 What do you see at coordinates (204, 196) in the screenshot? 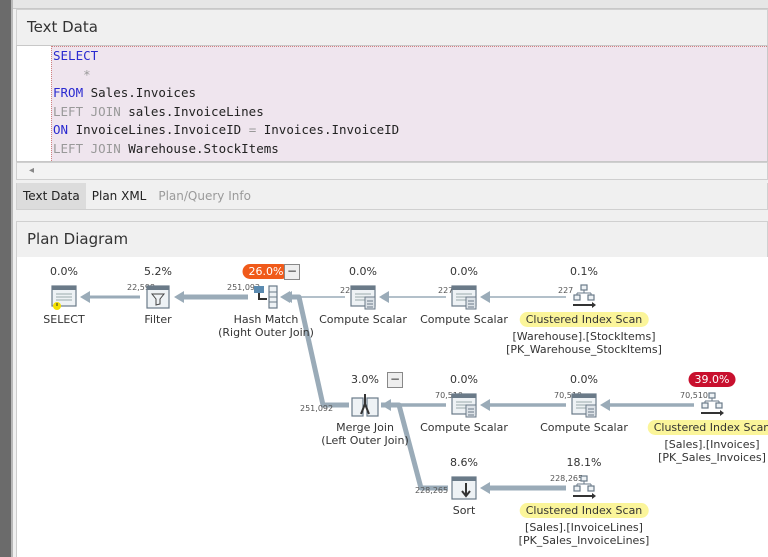
I see `tab-plan-query-info: Plan/Query Info` at bounding box center [204, 196].